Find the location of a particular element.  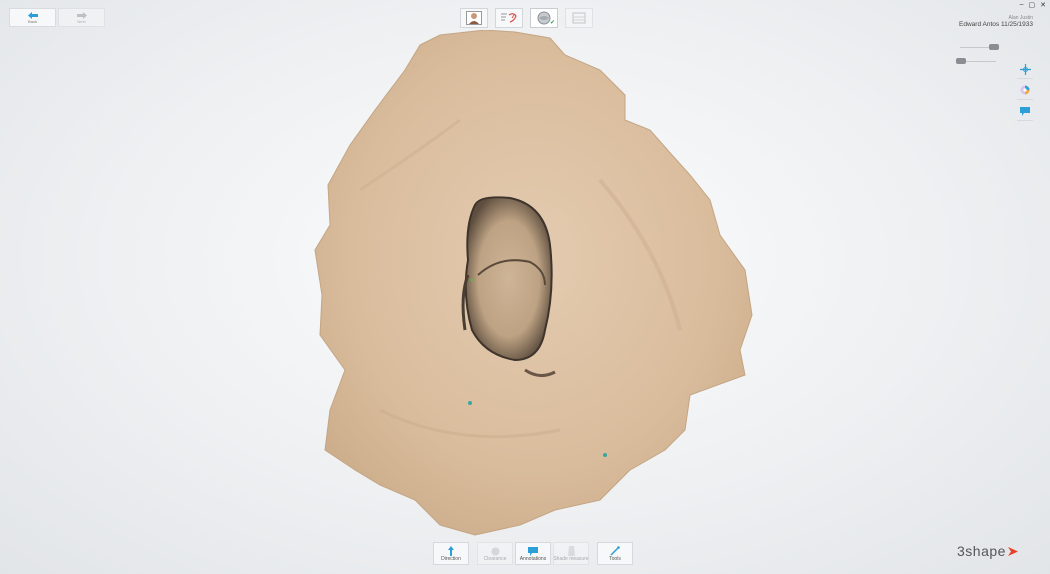

crosshair-icon is located at coordinates (1025, 69).